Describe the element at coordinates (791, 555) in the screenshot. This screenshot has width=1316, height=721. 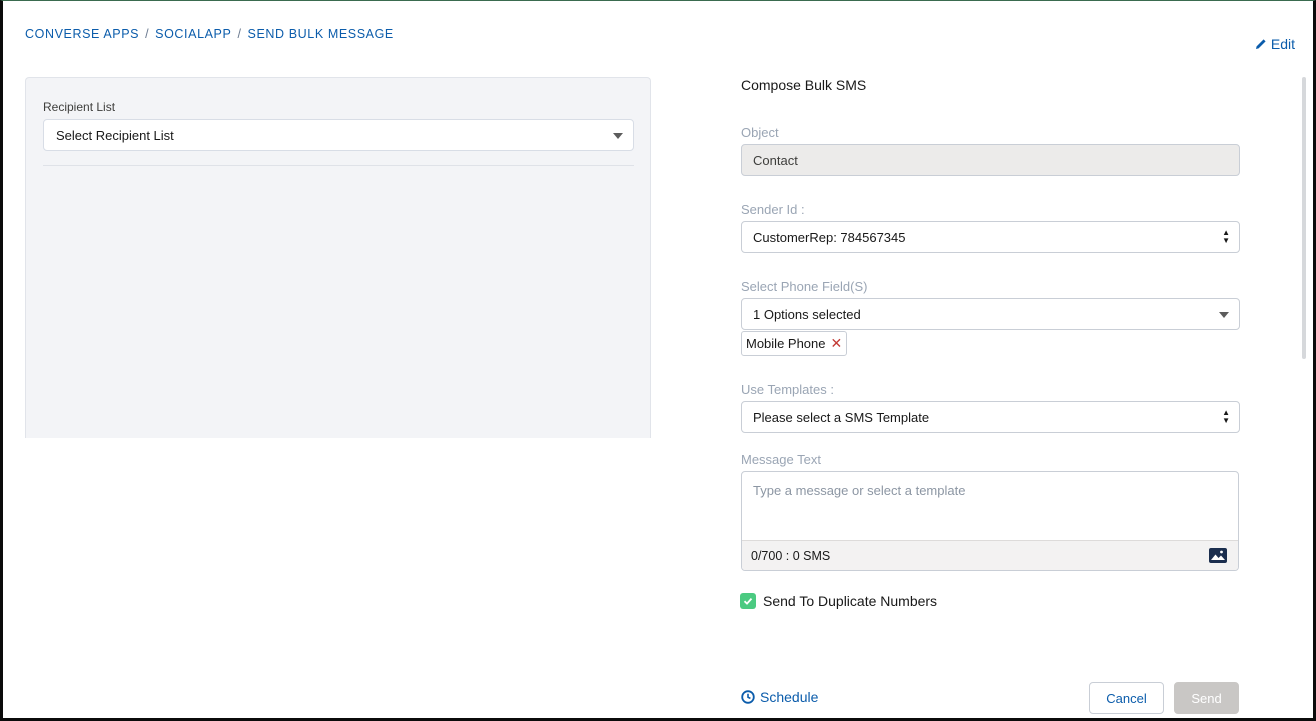
I see `message-counter: 0/700 : 0 SMS` at that location.